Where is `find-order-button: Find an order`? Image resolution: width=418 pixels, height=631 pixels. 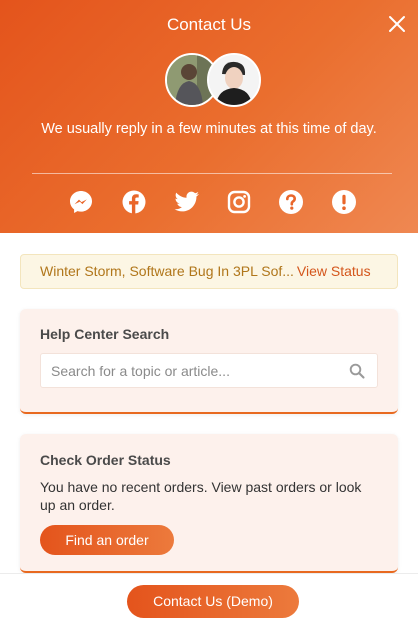 find-order-button: Find an order is located at coordinates (107, 540).